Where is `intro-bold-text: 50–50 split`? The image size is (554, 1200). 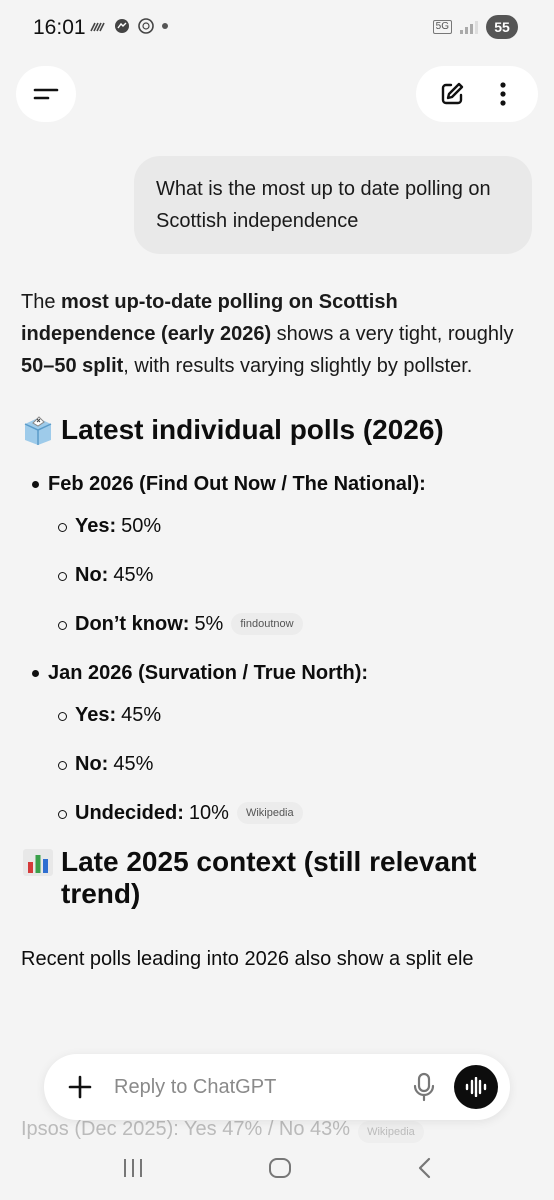
intro-bold-text: 50–50 split is located at coordinates (72, 366).